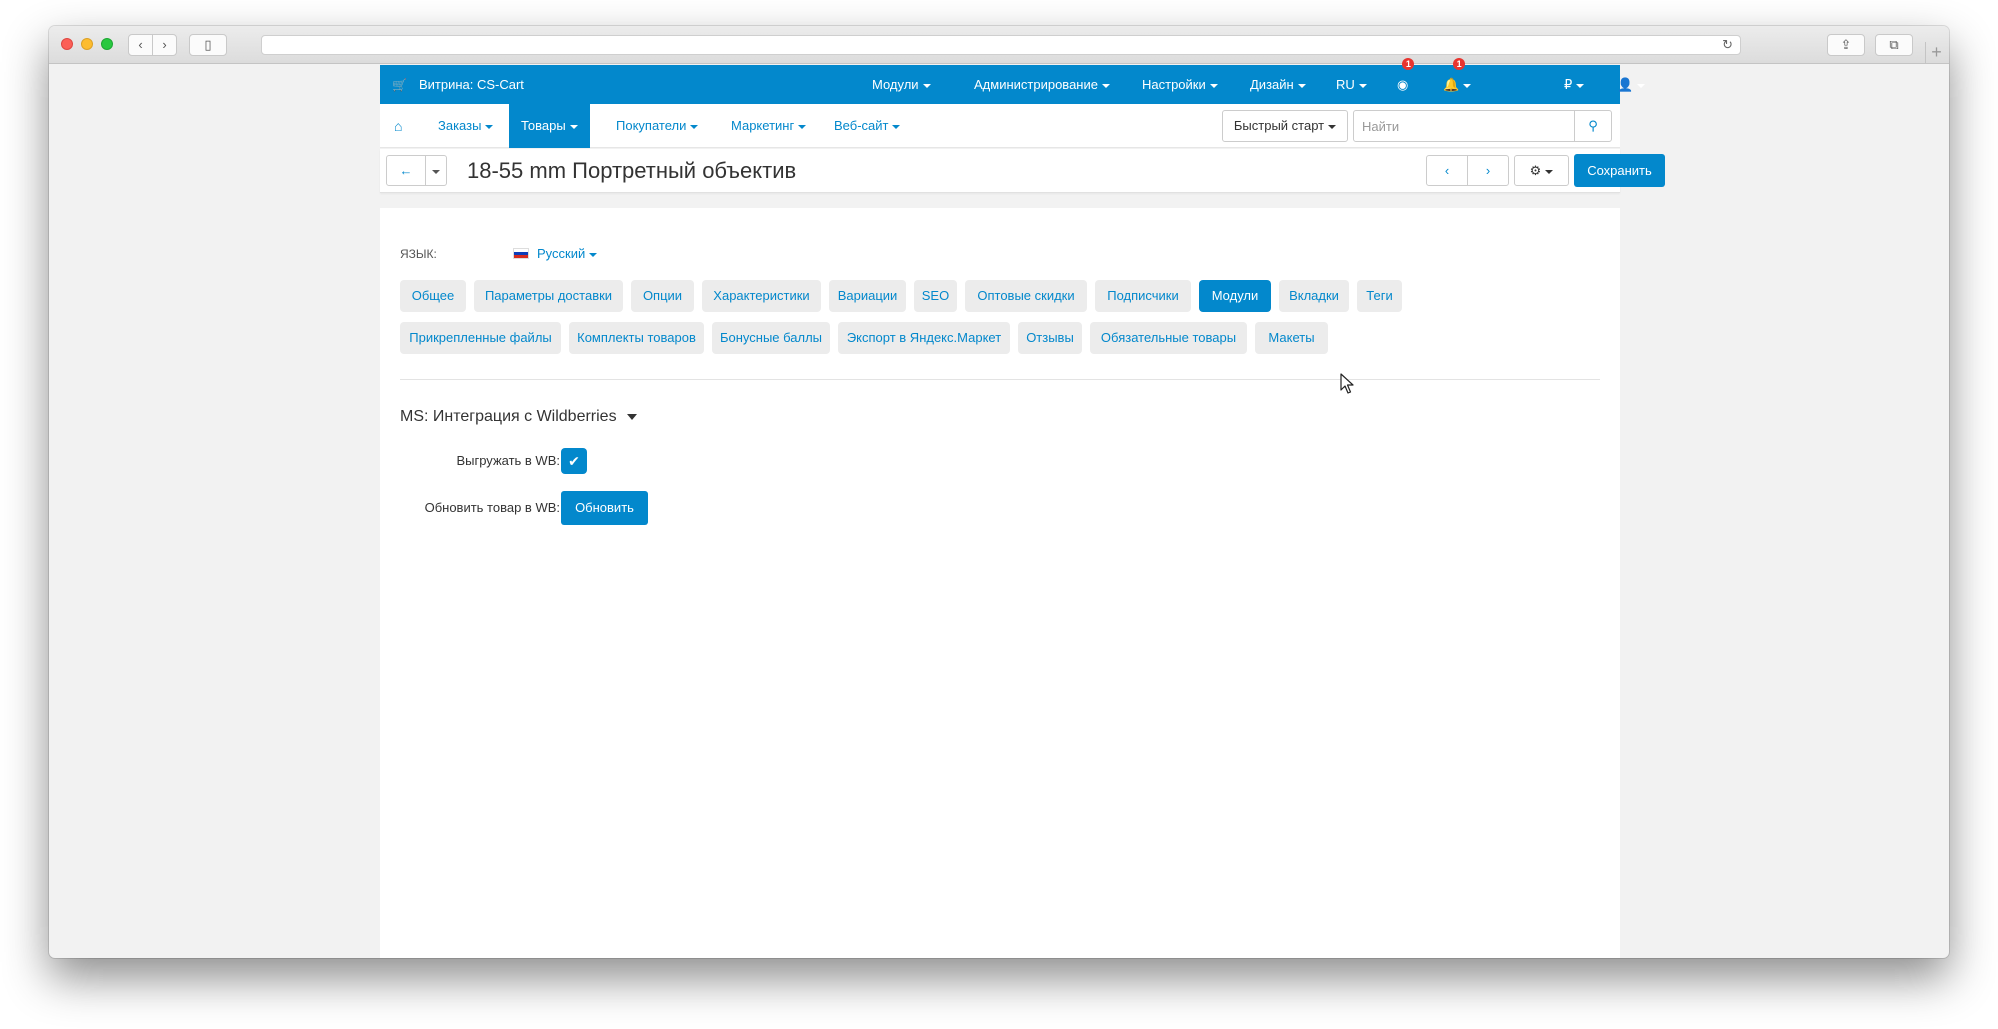 The image size is (1998, 1029). What do you see at coordinates (574, 461) in the screenshot?
I see `export-to-wb-checkbox: ✔` at bounding box center [574, 461].